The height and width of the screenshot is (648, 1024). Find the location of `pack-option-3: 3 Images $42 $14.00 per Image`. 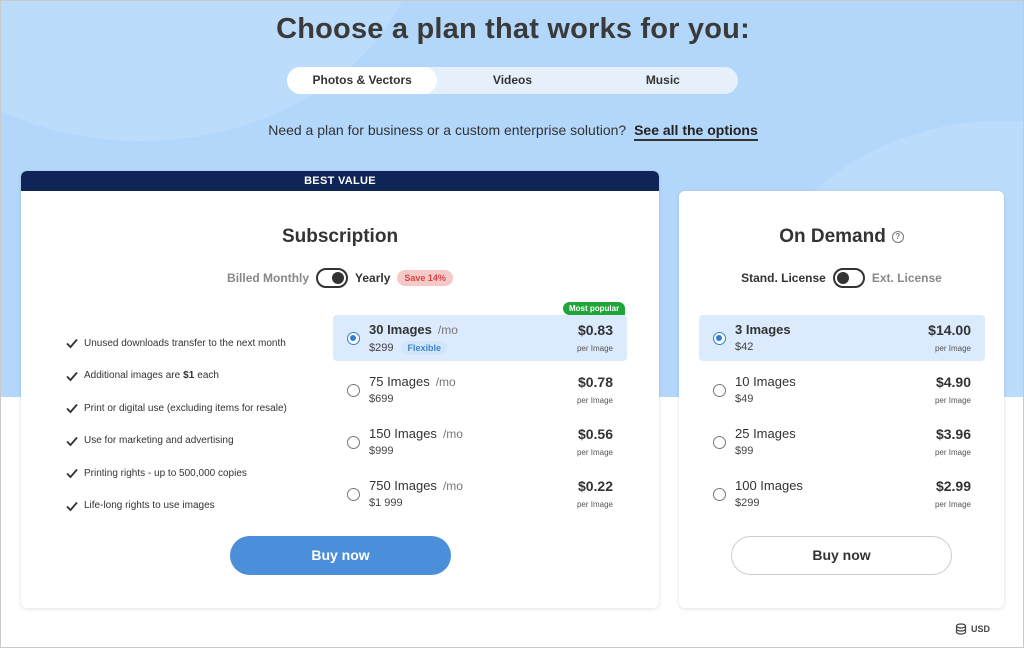

pack-option-3: 3 Images $42 $14.00 per Image is located at coordinates (842, 338).